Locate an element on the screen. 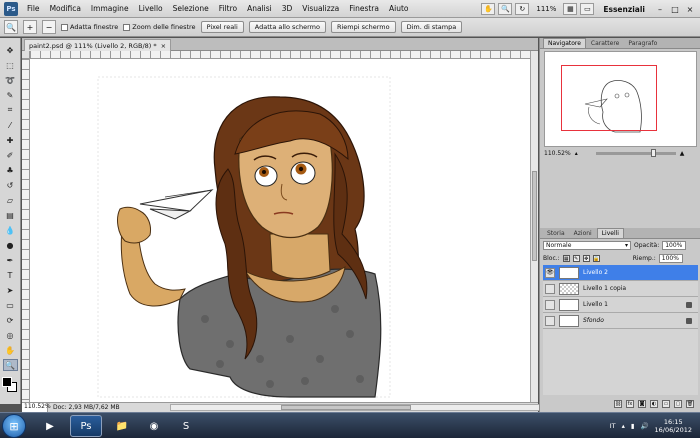 The width and height of the screenshot is (700, 438). adatta-schermo-button: Adatta allo schermo is located at coordinates (287, 27).